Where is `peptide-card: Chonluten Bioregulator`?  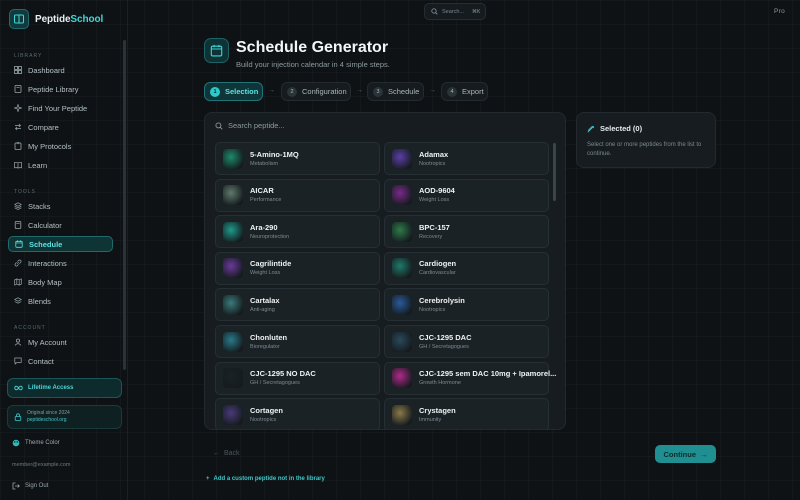
peptide-card: Chonluten Bioregulator is located at coordinates (297, 341).